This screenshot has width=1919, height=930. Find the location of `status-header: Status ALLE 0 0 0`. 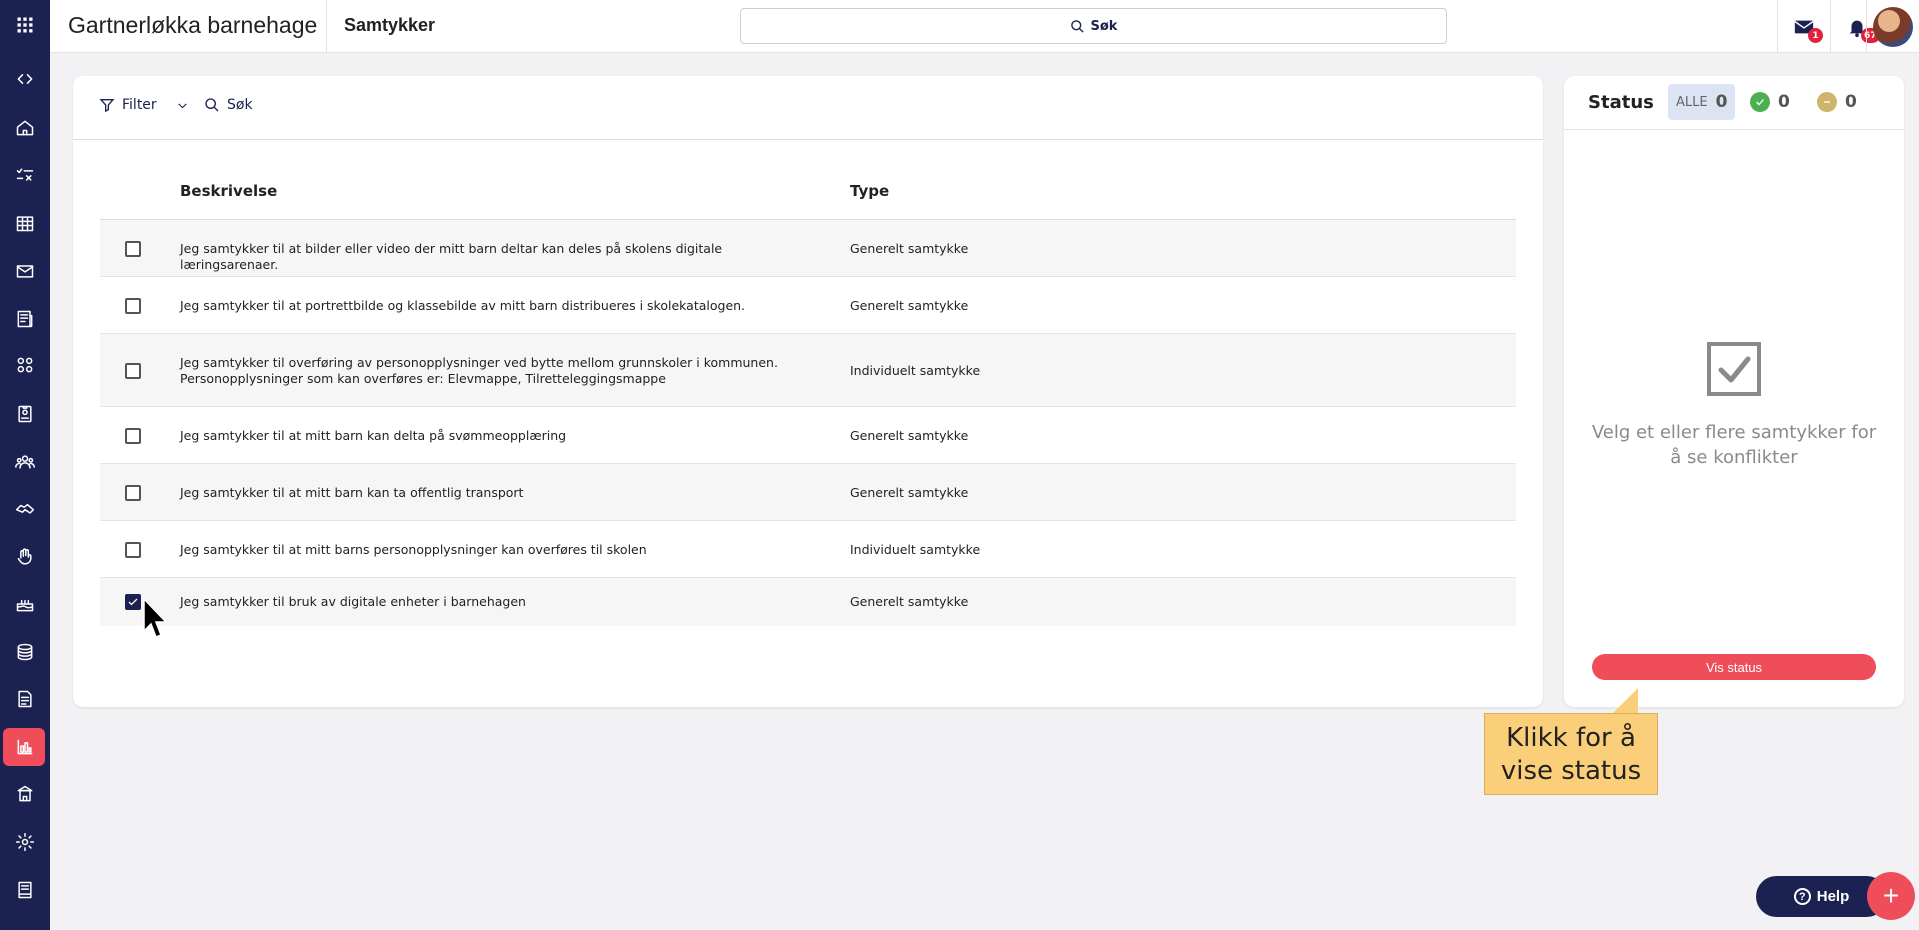

status-header: Status ALLE 0 0 0 is located at coordinates (1734, 103).